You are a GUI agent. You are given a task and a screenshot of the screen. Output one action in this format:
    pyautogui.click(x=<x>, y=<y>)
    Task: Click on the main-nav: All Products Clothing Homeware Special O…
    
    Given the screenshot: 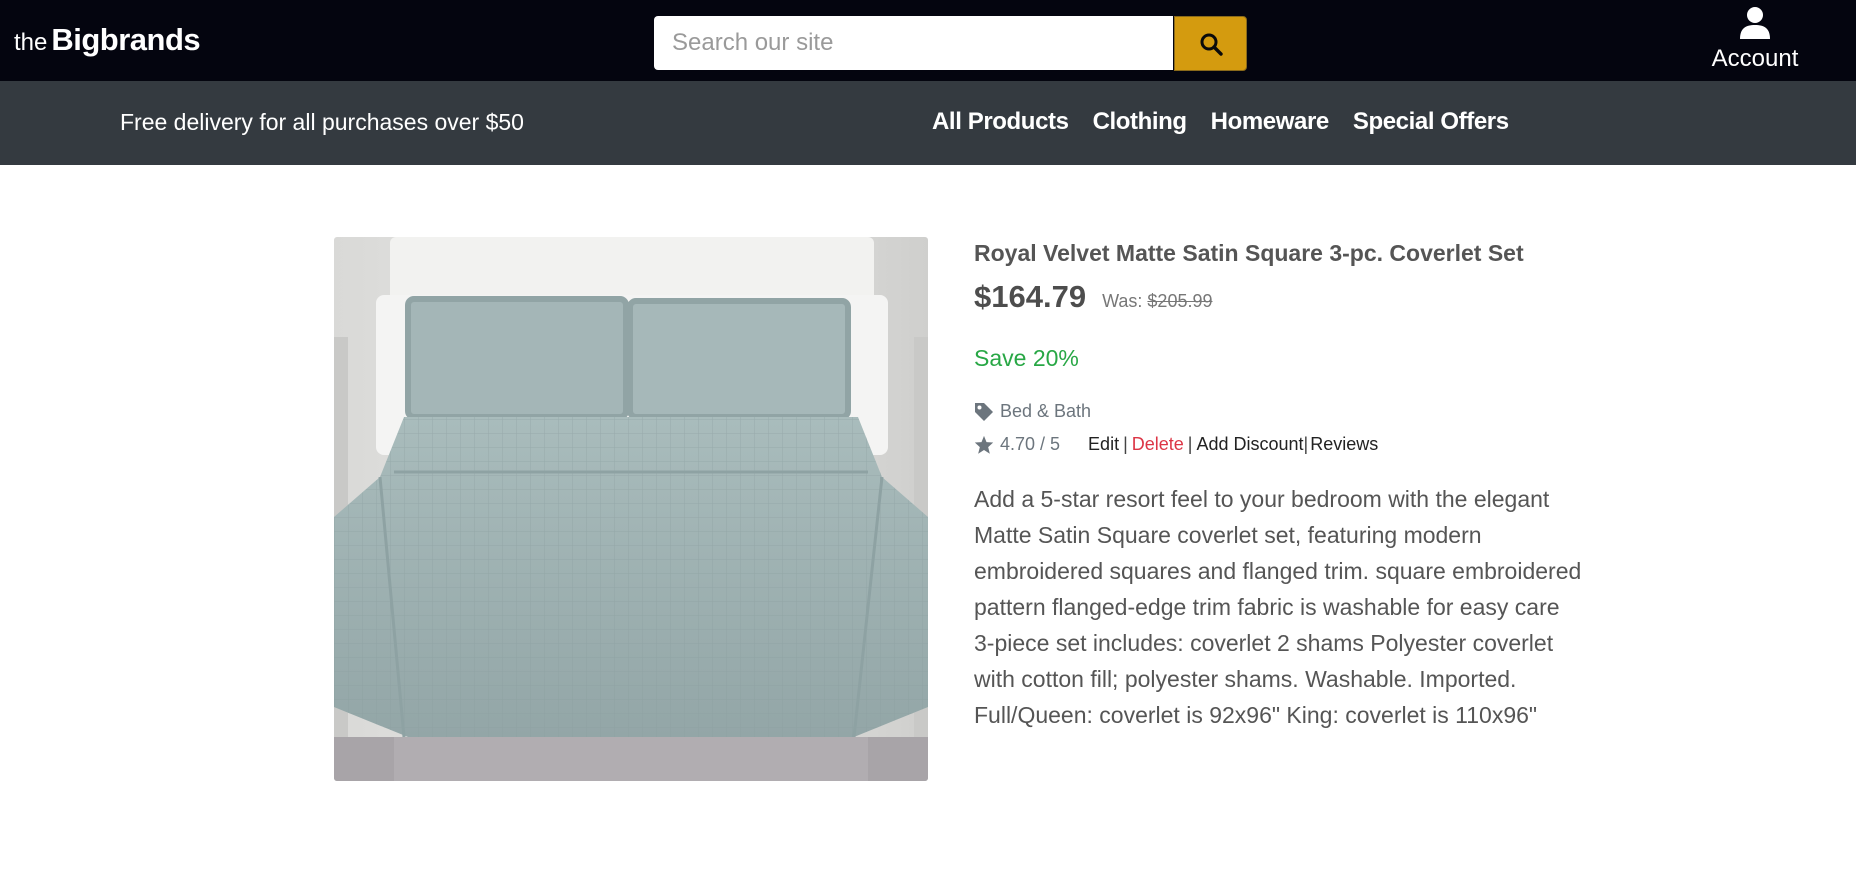 What is the action you would take?
    pyautogui.click(x=1220, y=122)
    